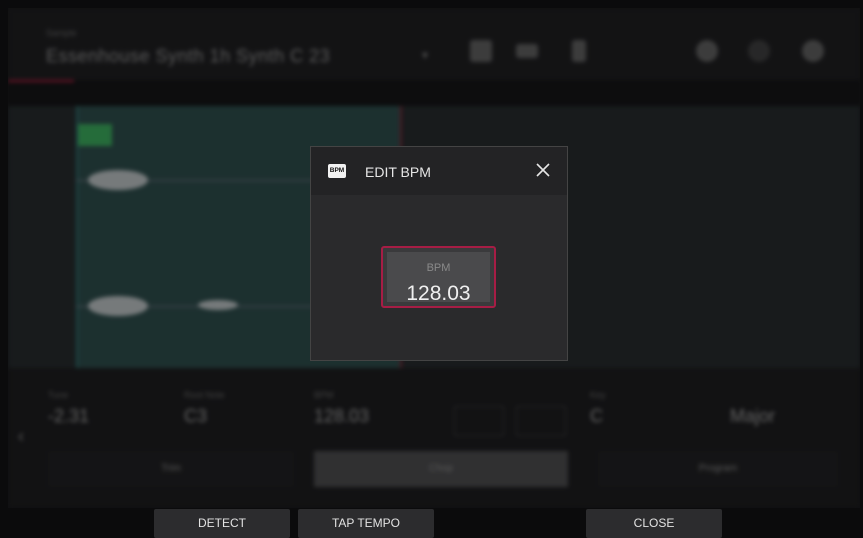 The image size is (863, 538). I want to click on bpm-field: BPM 128.03, so click(438, 277).